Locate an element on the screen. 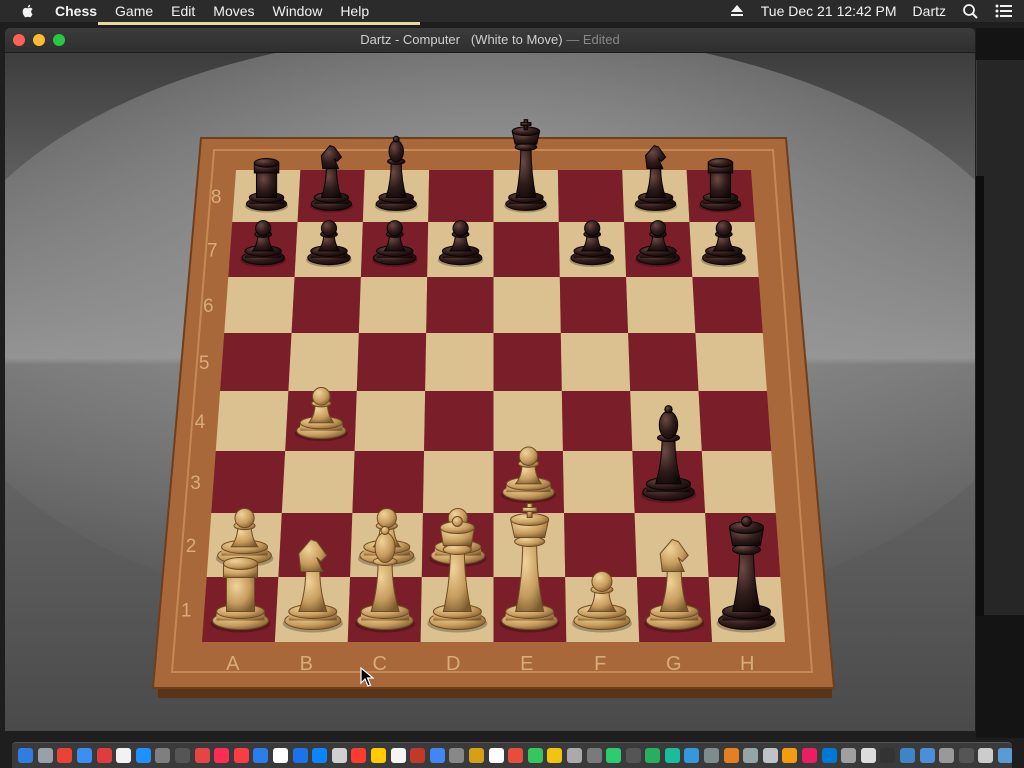 This screenshot has height=768, width=1024. square-b5 is located at coordinates (323, 362).